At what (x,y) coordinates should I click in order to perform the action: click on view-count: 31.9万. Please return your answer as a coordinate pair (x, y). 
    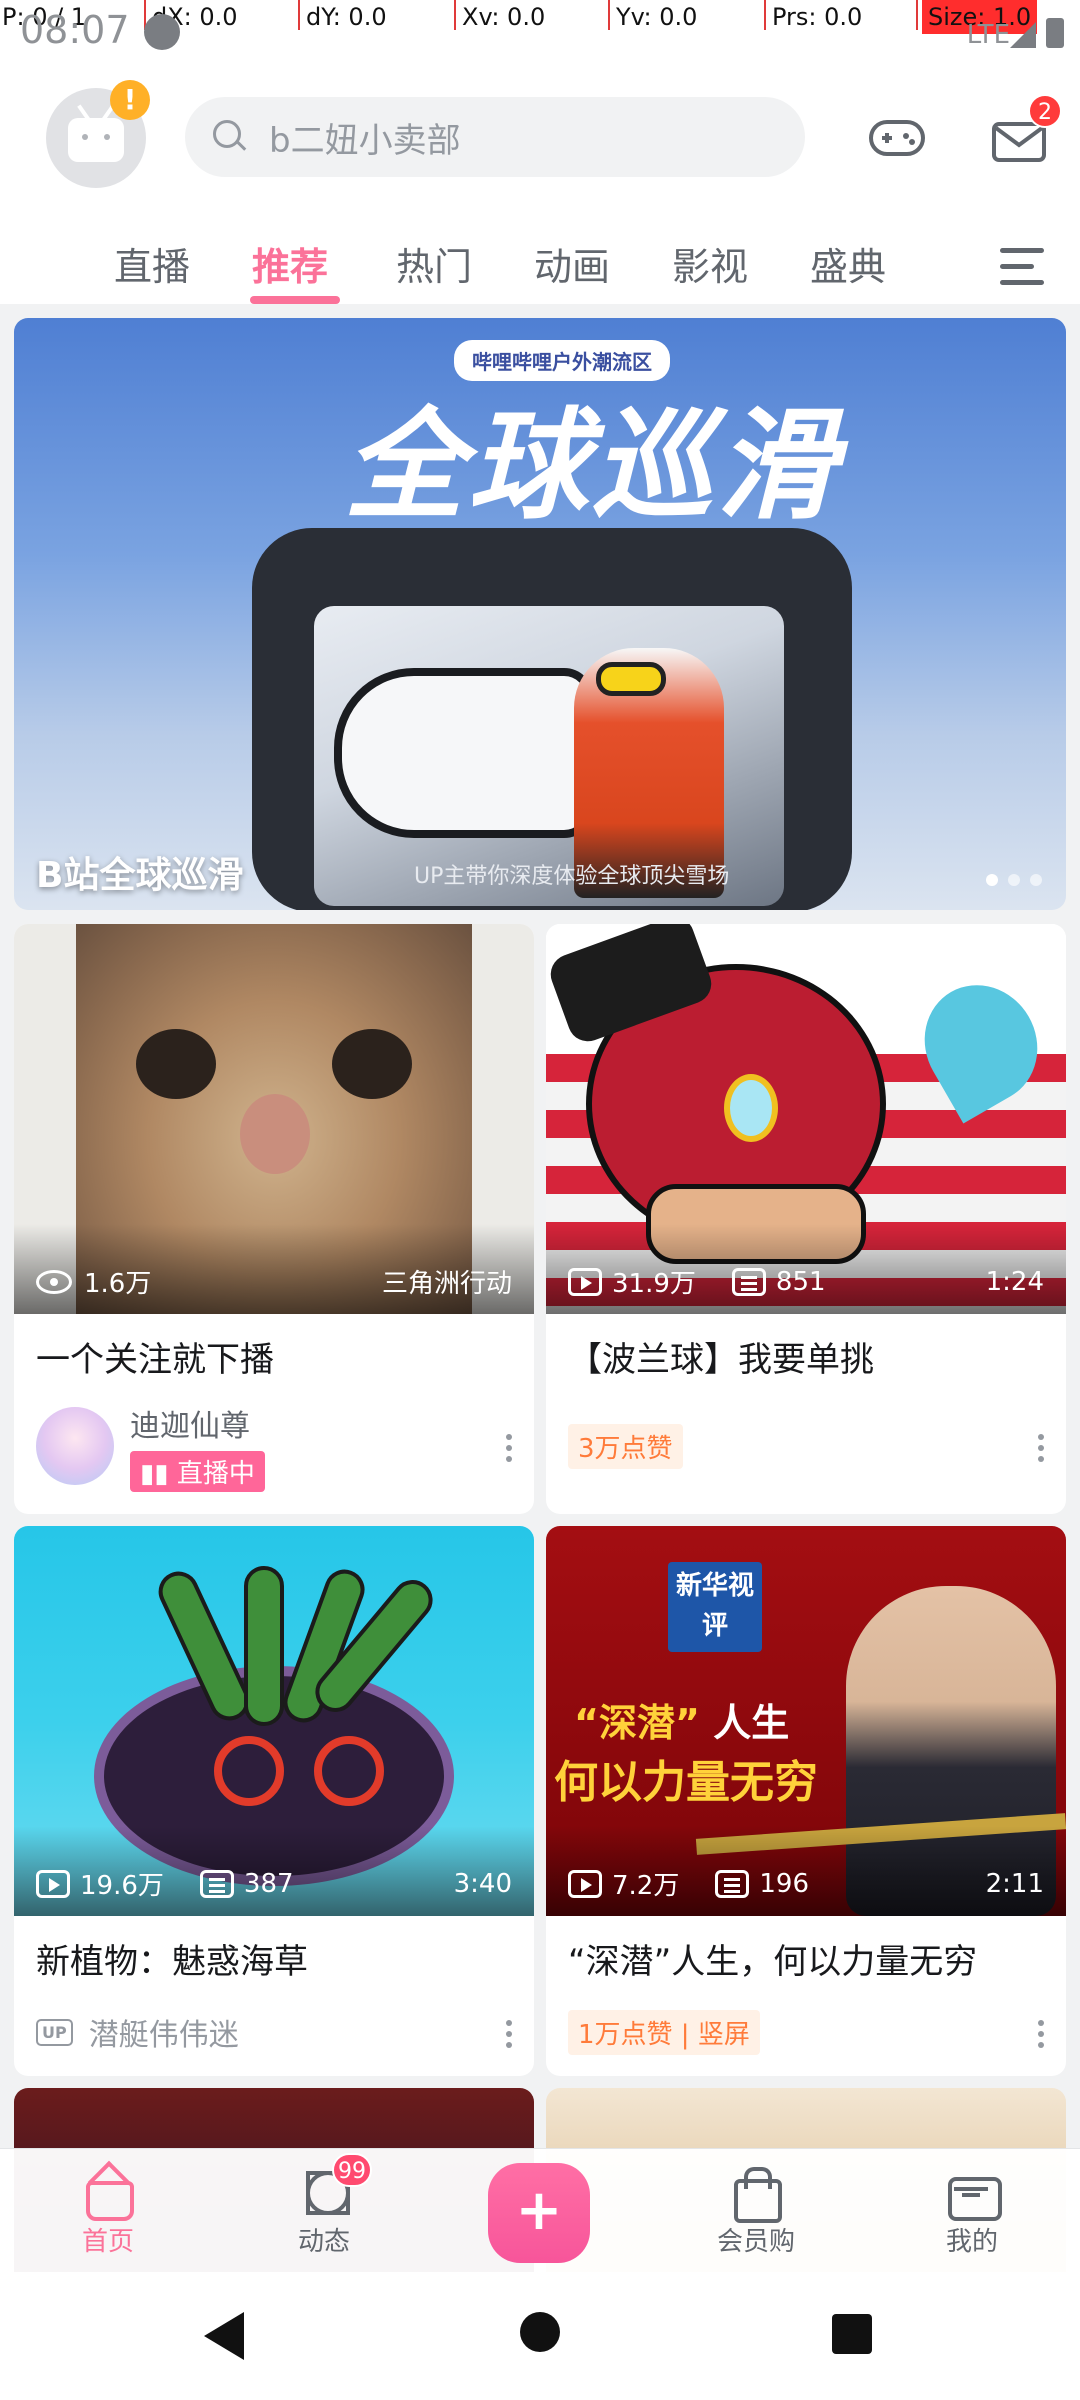
    Looking at the image, I should click on (654, 1284).